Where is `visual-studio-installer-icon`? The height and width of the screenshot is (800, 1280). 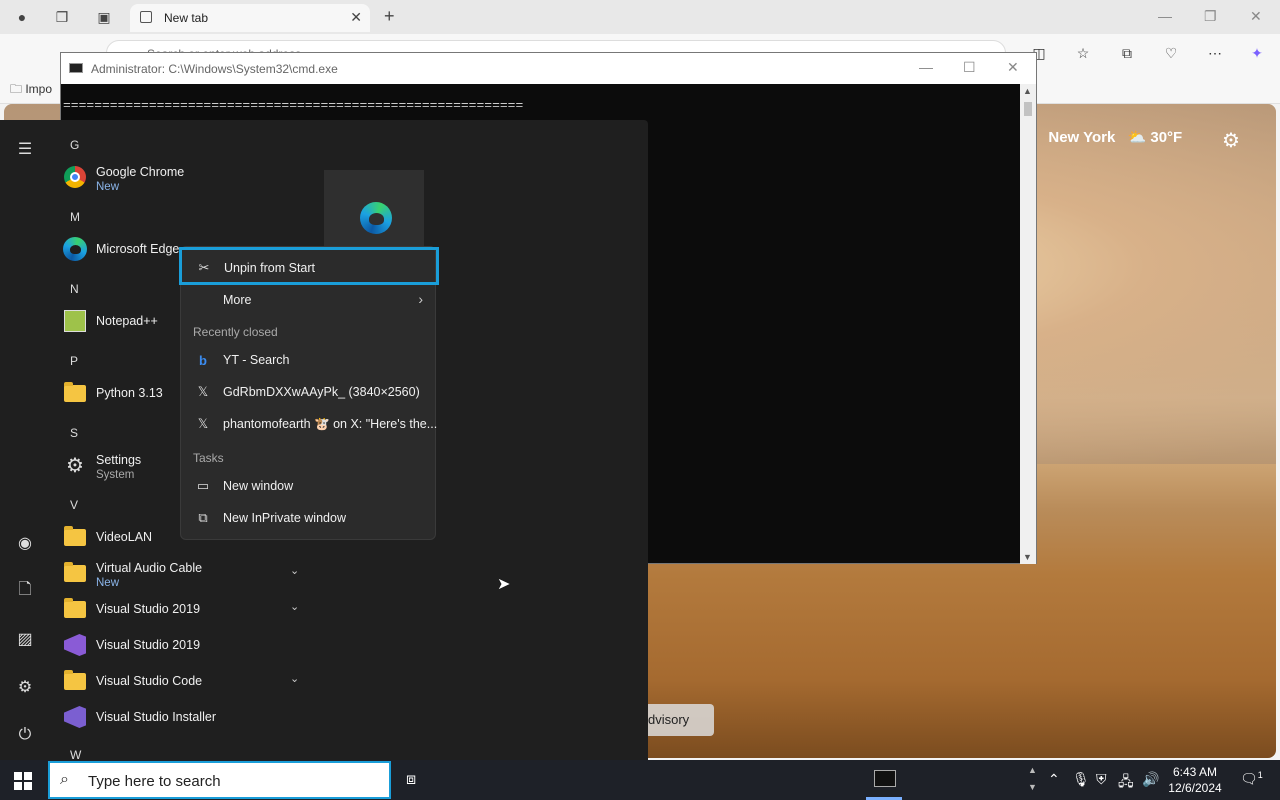
visual-studio-installer-icon is located at coordinates (75, 717).